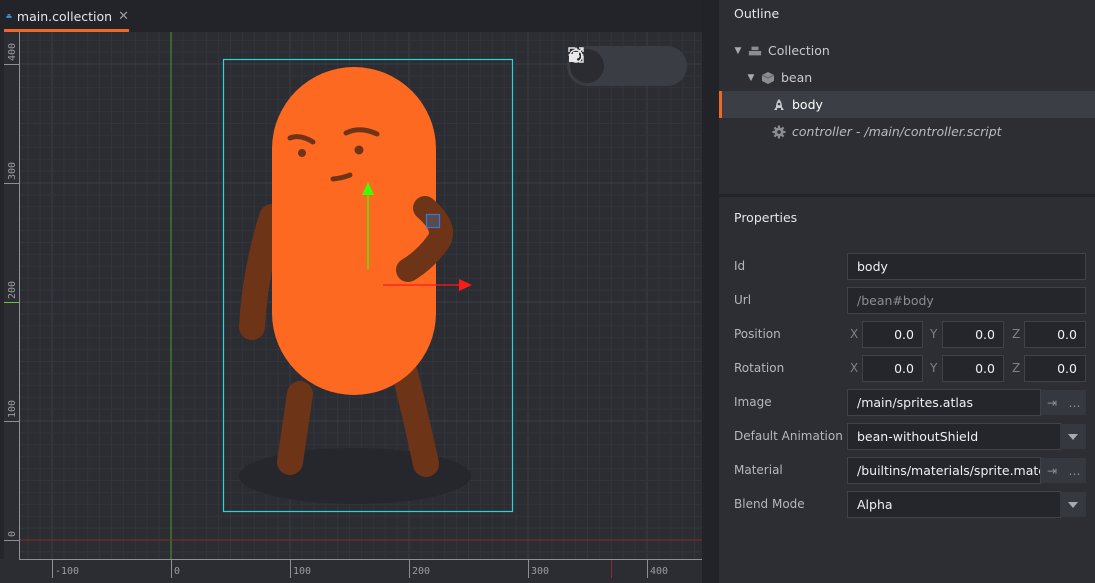 This screenshot has width=1095, height=583. I want to click on material-label: Material, so click(758, 470).